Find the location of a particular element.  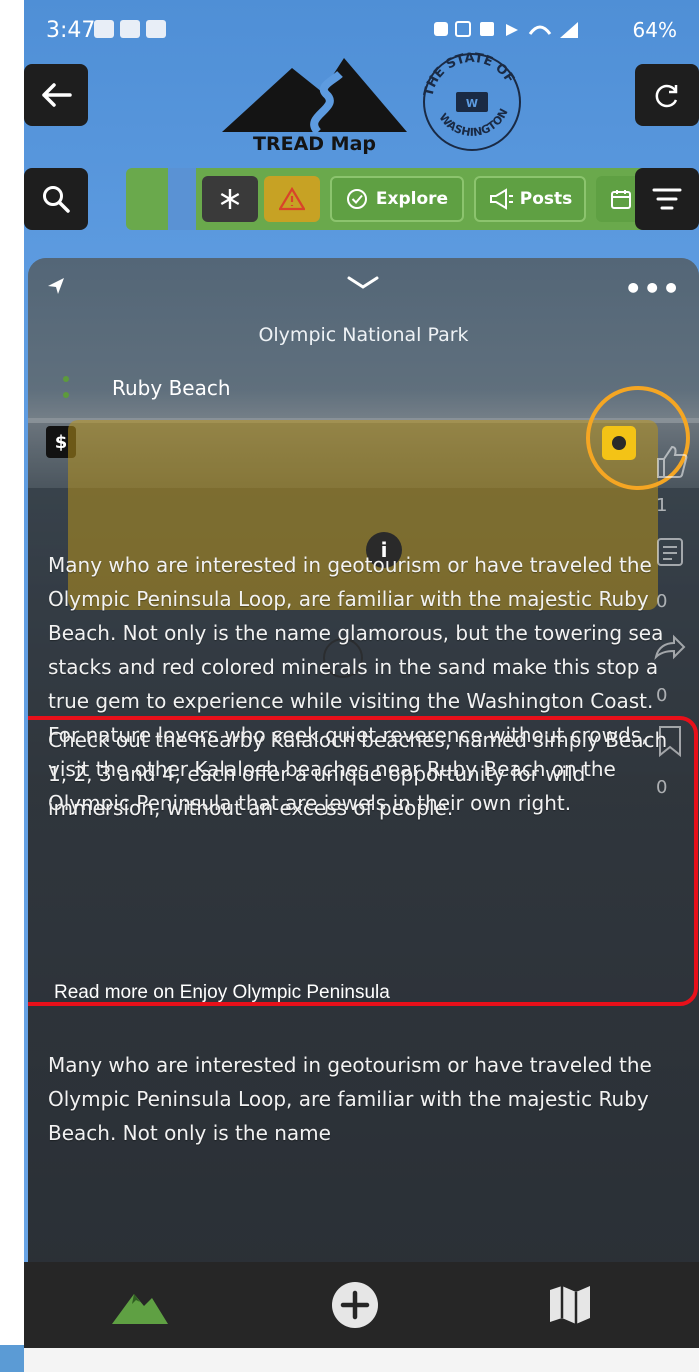

place-title-row: Ruby Beach is located at coordinates (144, 388).